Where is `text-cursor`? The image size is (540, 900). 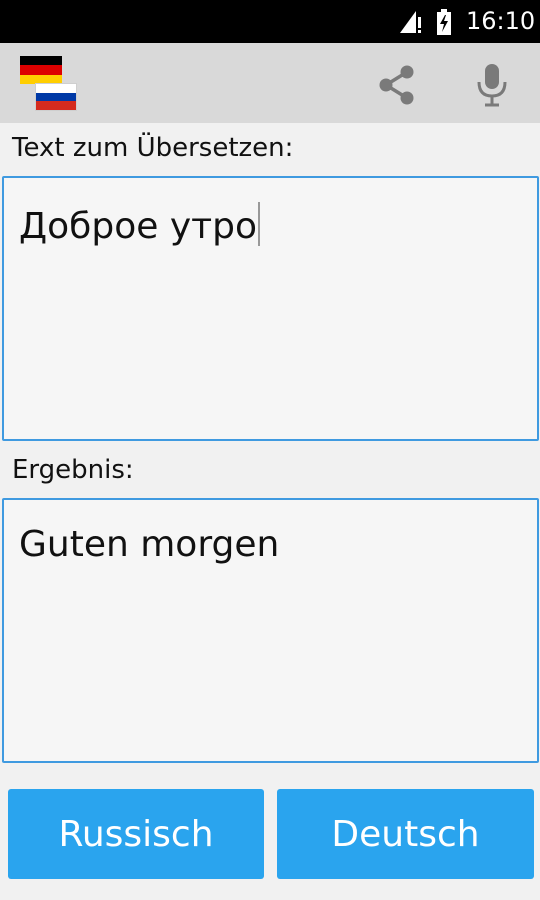
text-cursor is located at coordinates (258, 224).